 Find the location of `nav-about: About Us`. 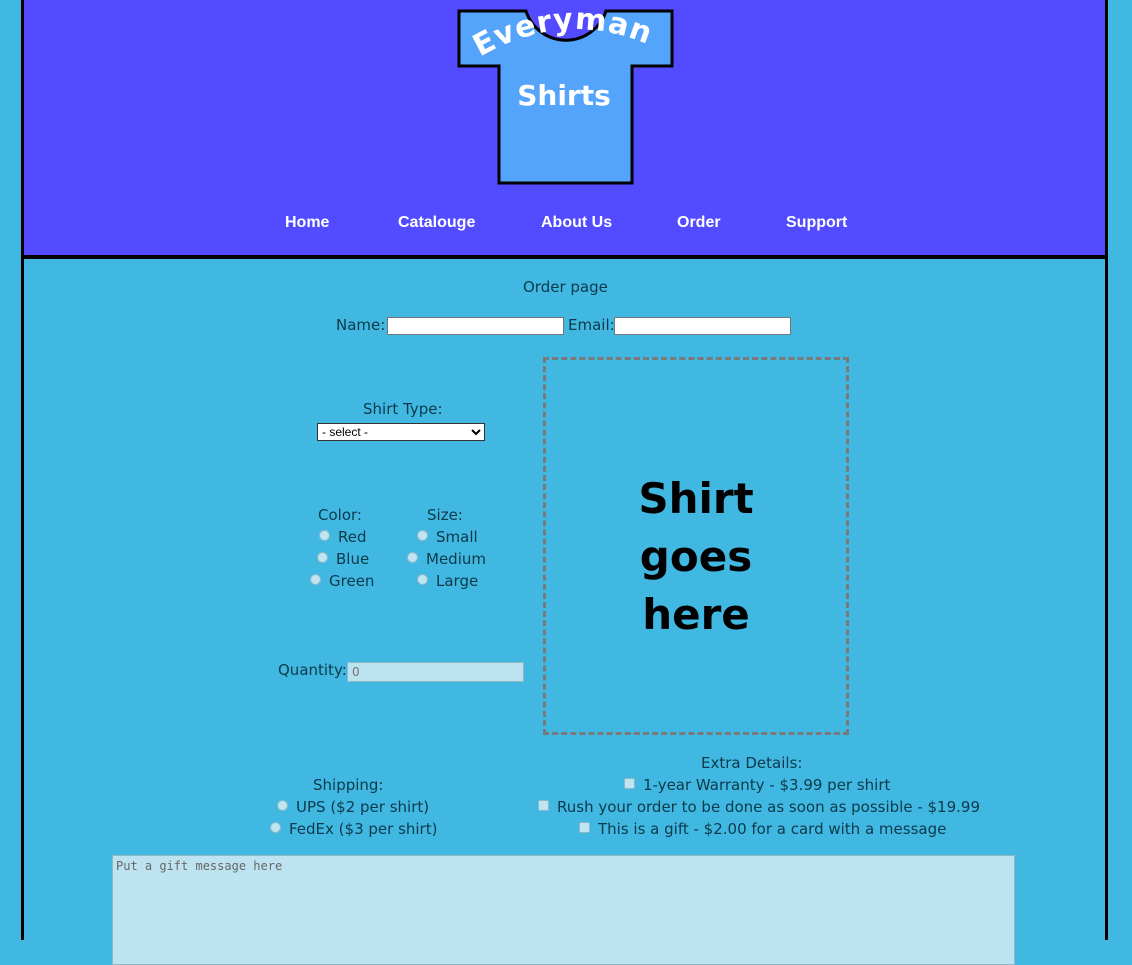

nav-about: About Us is located at coordinates (576, 223).